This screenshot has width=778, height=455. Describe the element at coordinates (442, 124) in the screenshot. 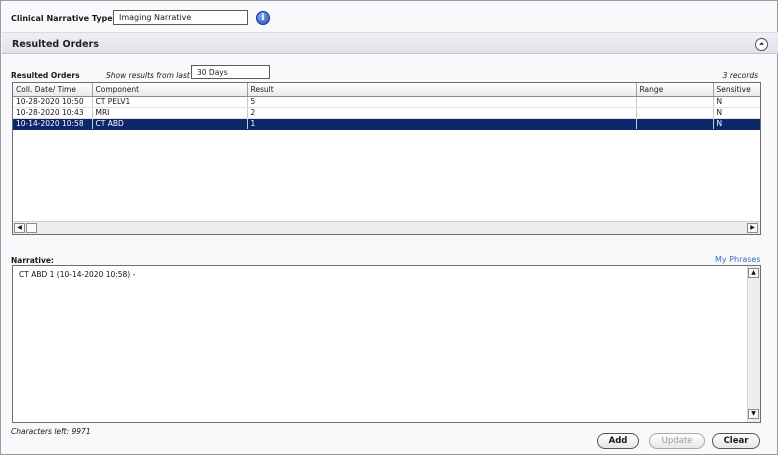

I see `cell-result: 1` at that location.